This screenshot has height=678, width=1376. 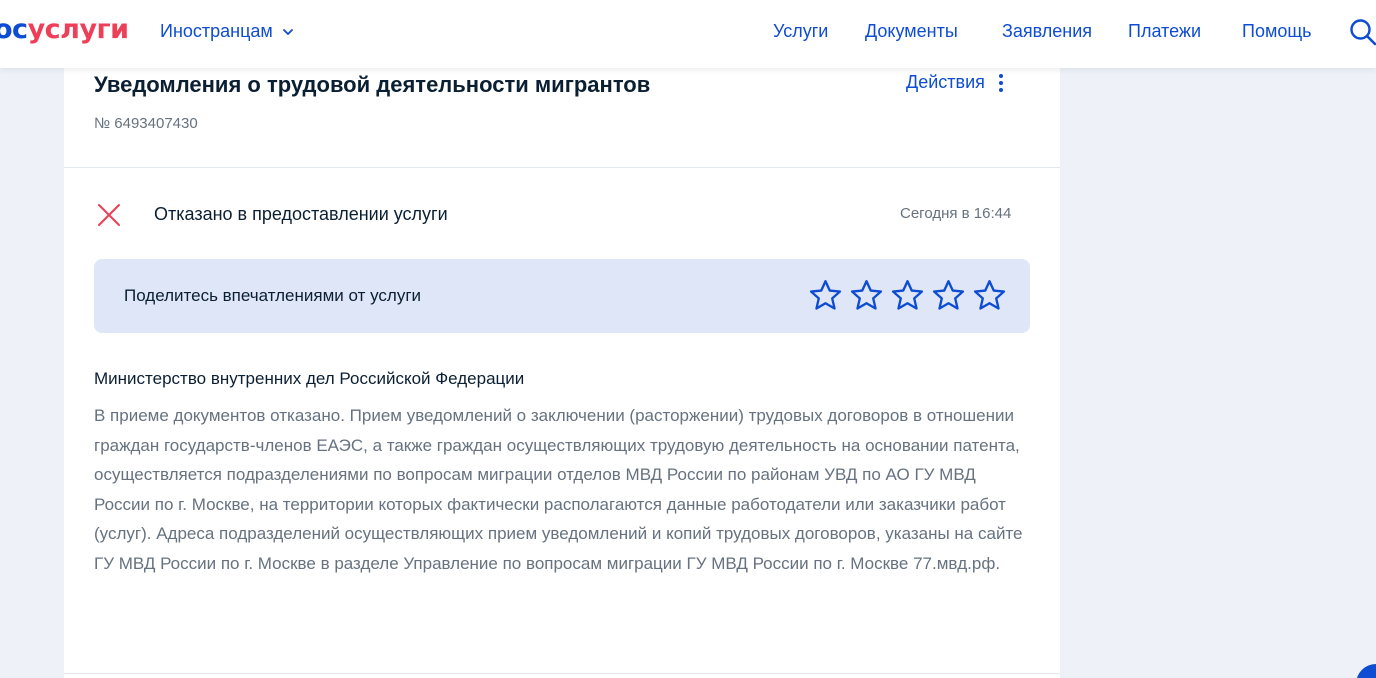 What do you see at coordinates (301, 214) in the screenshot?
I see `status-text: Отказано в предоставлении услуги` at bounding box center [301, 214].